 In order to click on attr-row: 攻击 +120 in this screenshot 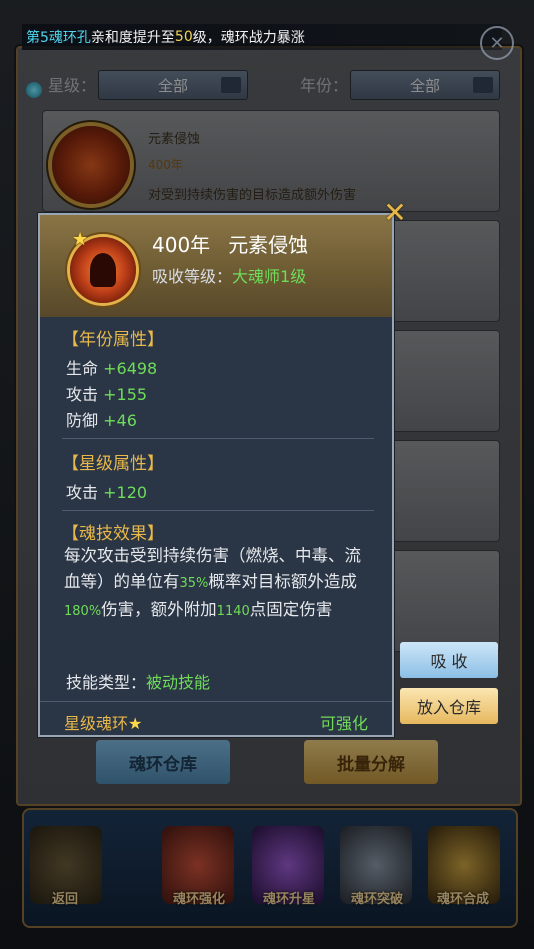, I will do `click(106, 491)`.